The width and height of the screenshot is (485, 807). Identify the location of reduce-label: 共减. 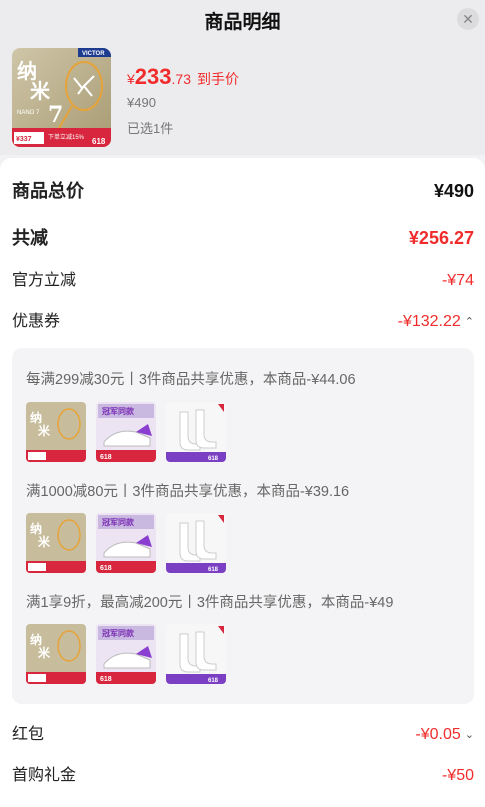
(30, 238).